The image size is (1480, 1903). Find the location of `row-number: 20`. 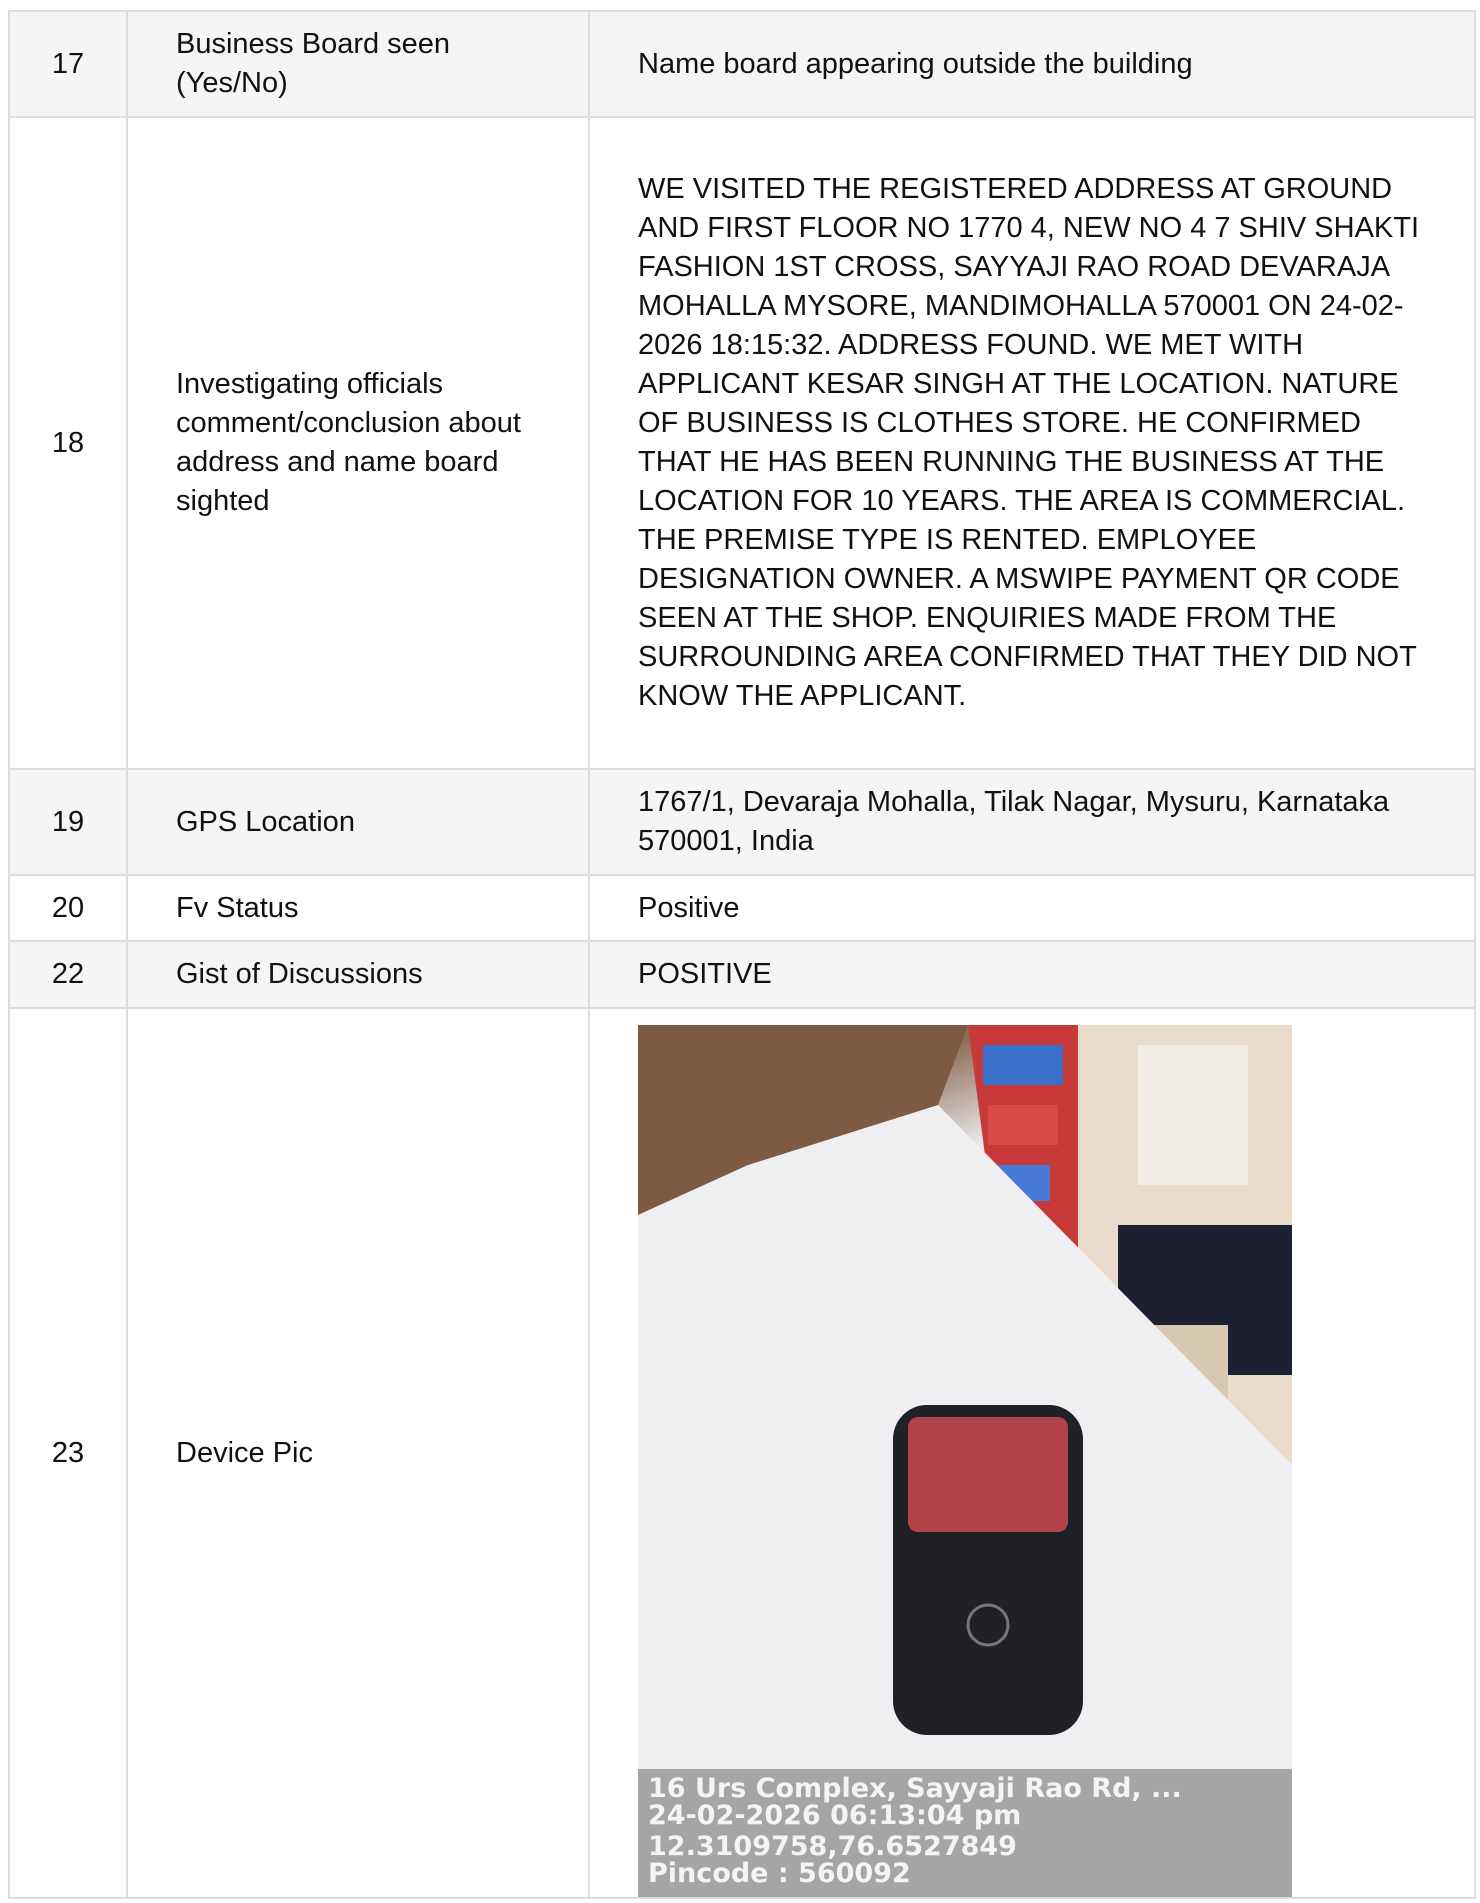

row-number: 20 is located at coordinates (68, 908).